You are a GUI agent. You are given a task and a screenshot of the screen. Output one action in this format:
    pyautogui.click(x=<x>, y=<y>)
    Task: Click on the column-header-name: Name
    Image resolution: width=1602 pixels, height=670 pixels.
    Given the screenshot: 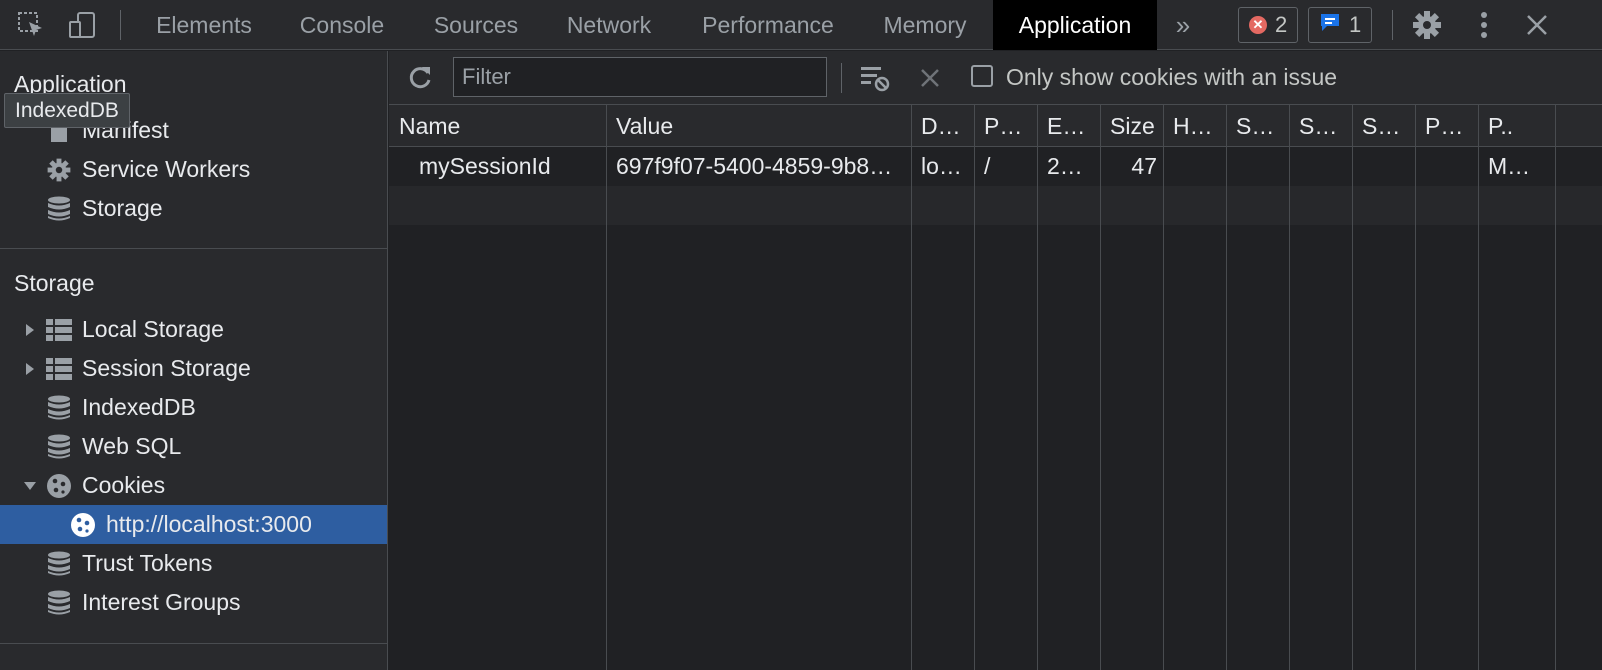 What is the action you would take?
    pyautogui.click(x=497, y=126)
    